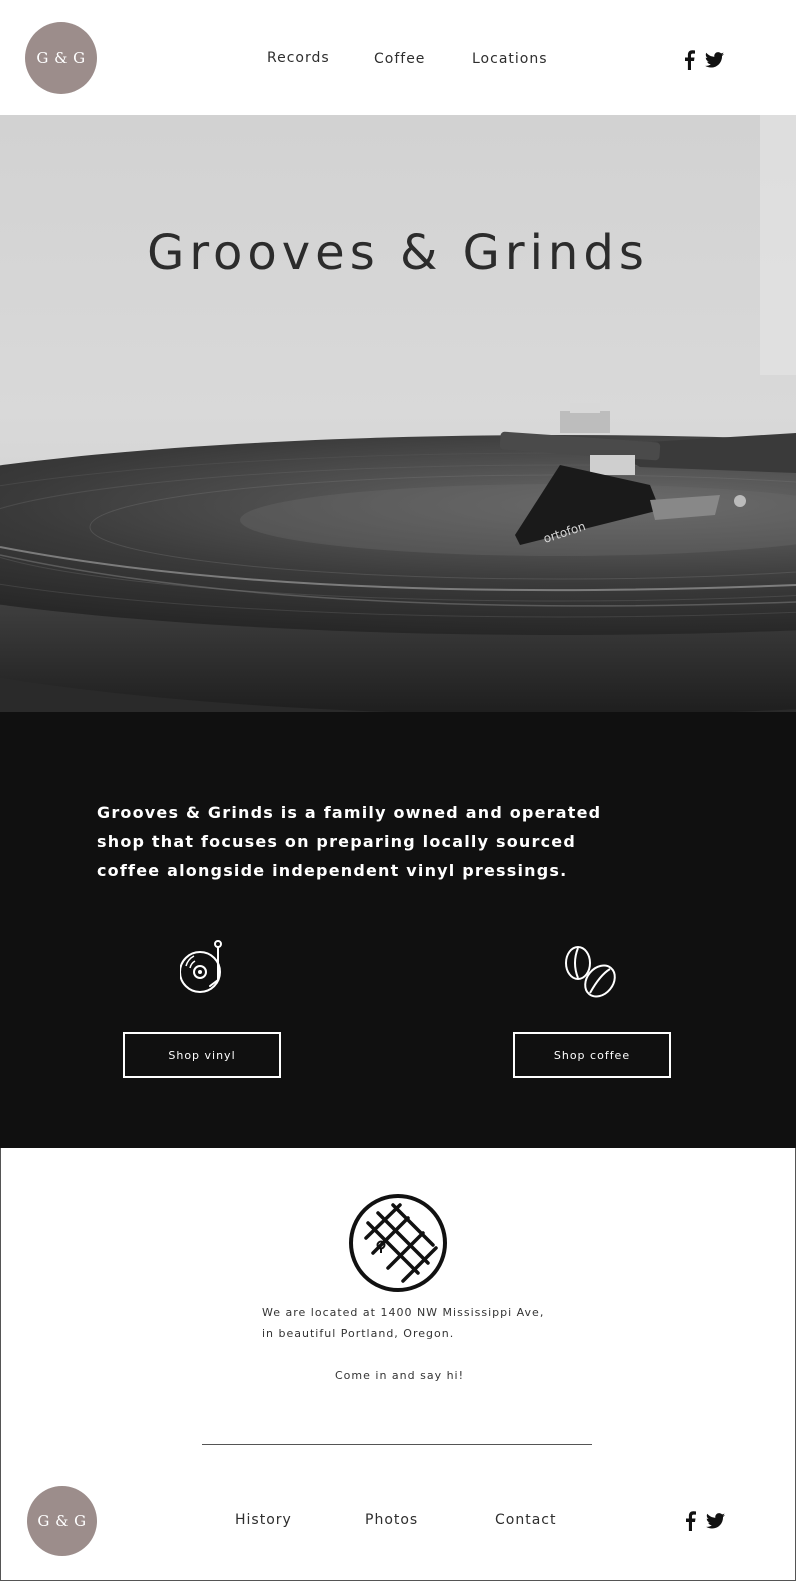 Image resolution: width=796 pixels, height=1581 pixels. What do you see at coordinates (61, 58) in the screenshot?
I see `logo: G & G` at bounding box center [61, 58].